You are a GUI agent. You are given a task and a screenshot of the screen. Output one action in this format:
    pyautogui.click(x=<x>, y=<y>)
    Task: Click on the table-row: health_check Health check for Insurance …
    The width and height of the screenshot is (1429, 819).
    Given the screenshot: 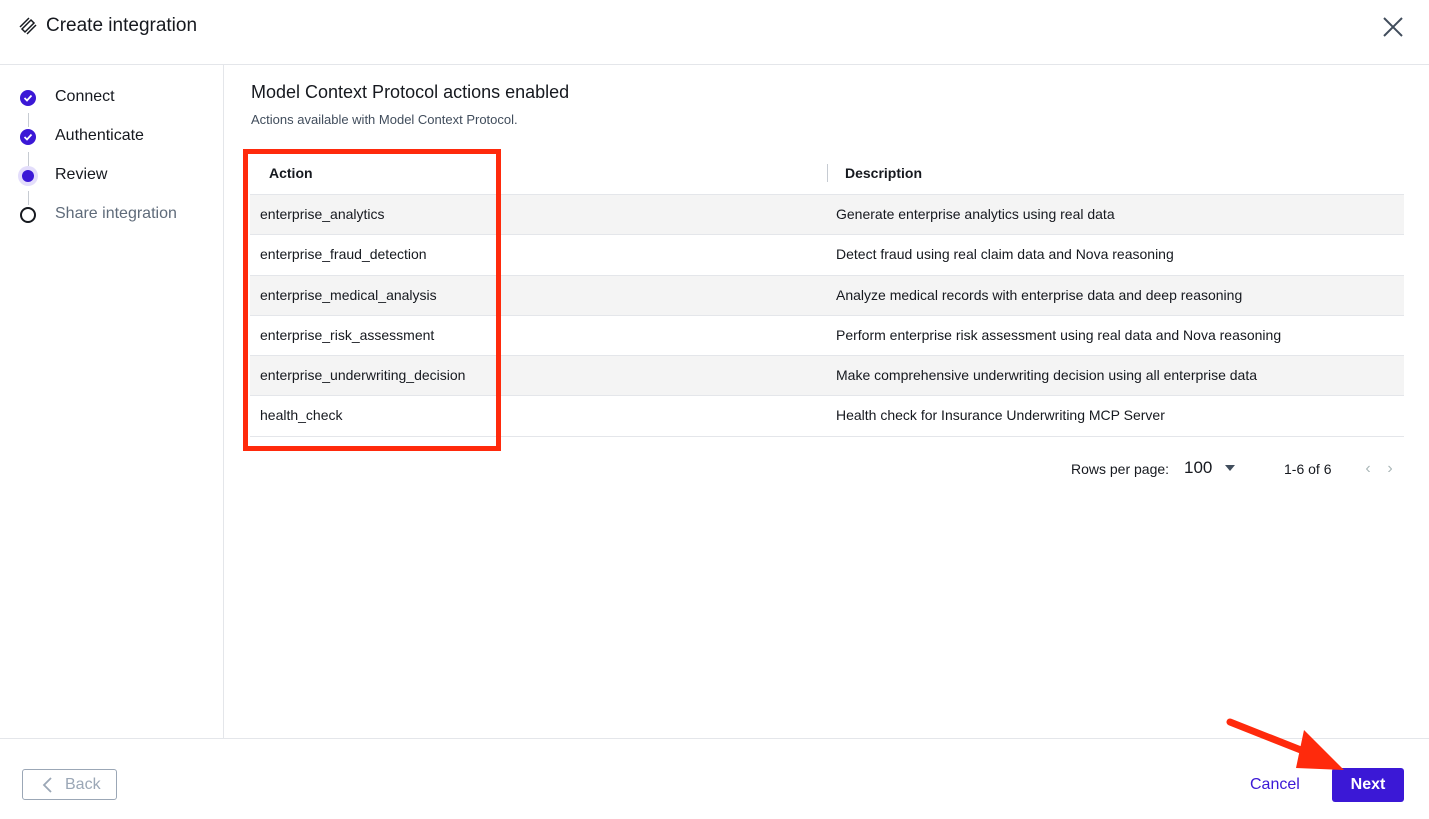 What is the action you would take?
    pyautogui.click(x=827, y=416)
    